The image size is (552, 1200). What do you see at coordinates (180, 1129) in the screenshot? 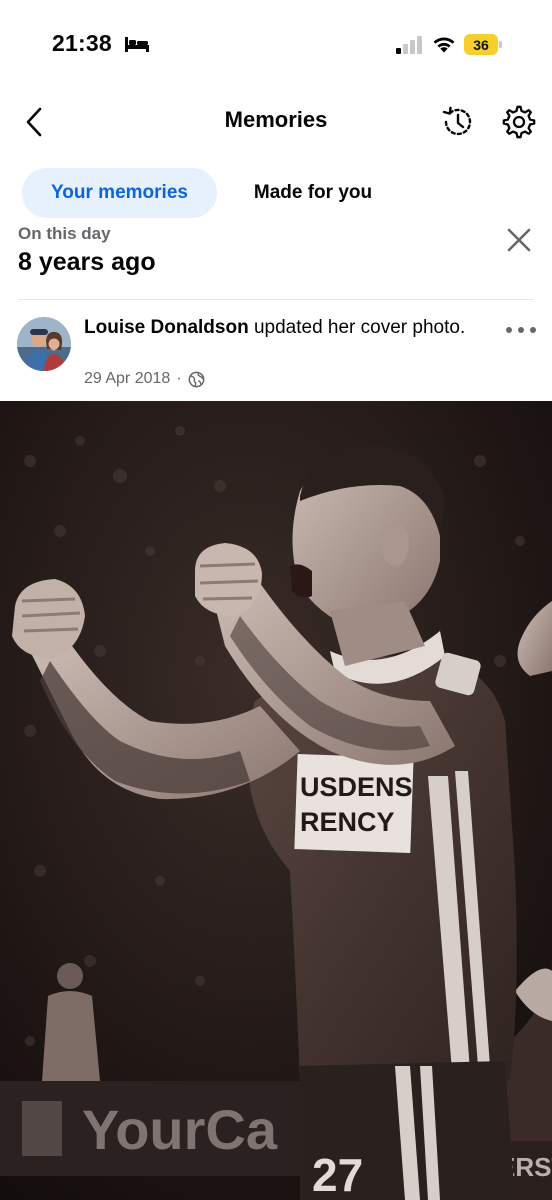
I see `board-text: YourCa` at bounding box center [180, 1129].